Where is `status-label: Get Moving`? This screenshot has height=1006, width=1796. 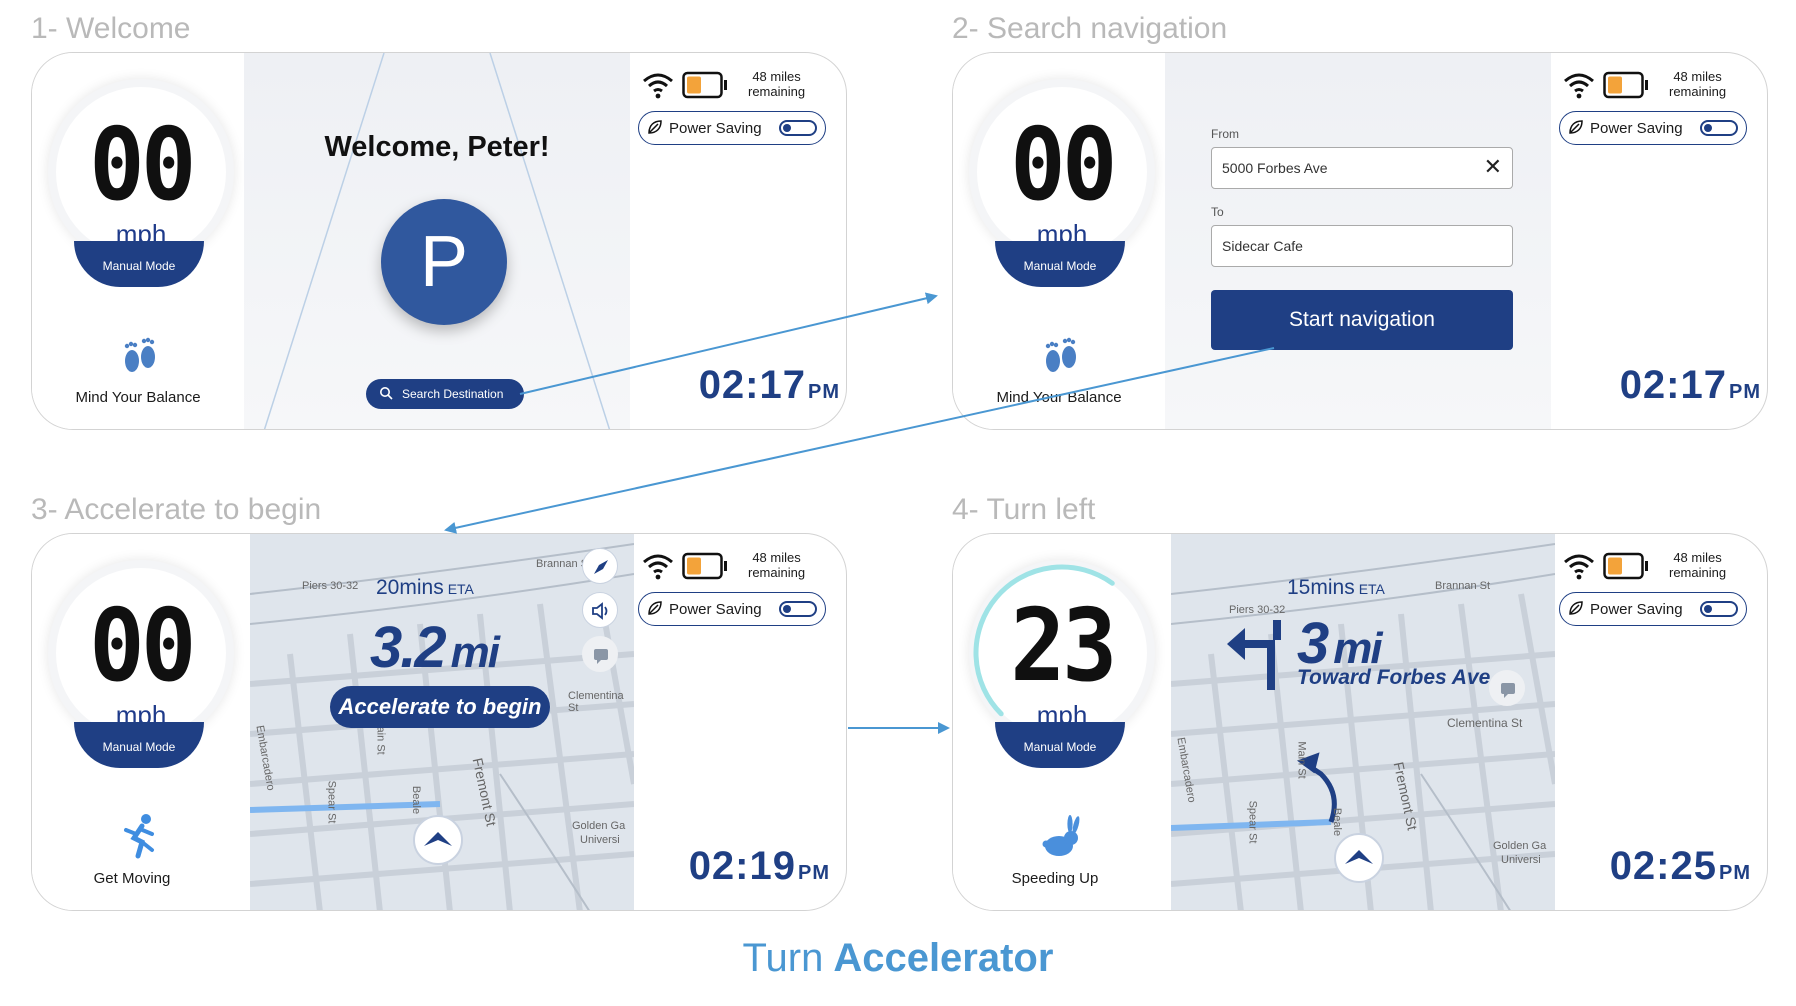
status-label: Get Moving is located at coordinates (132, 878).